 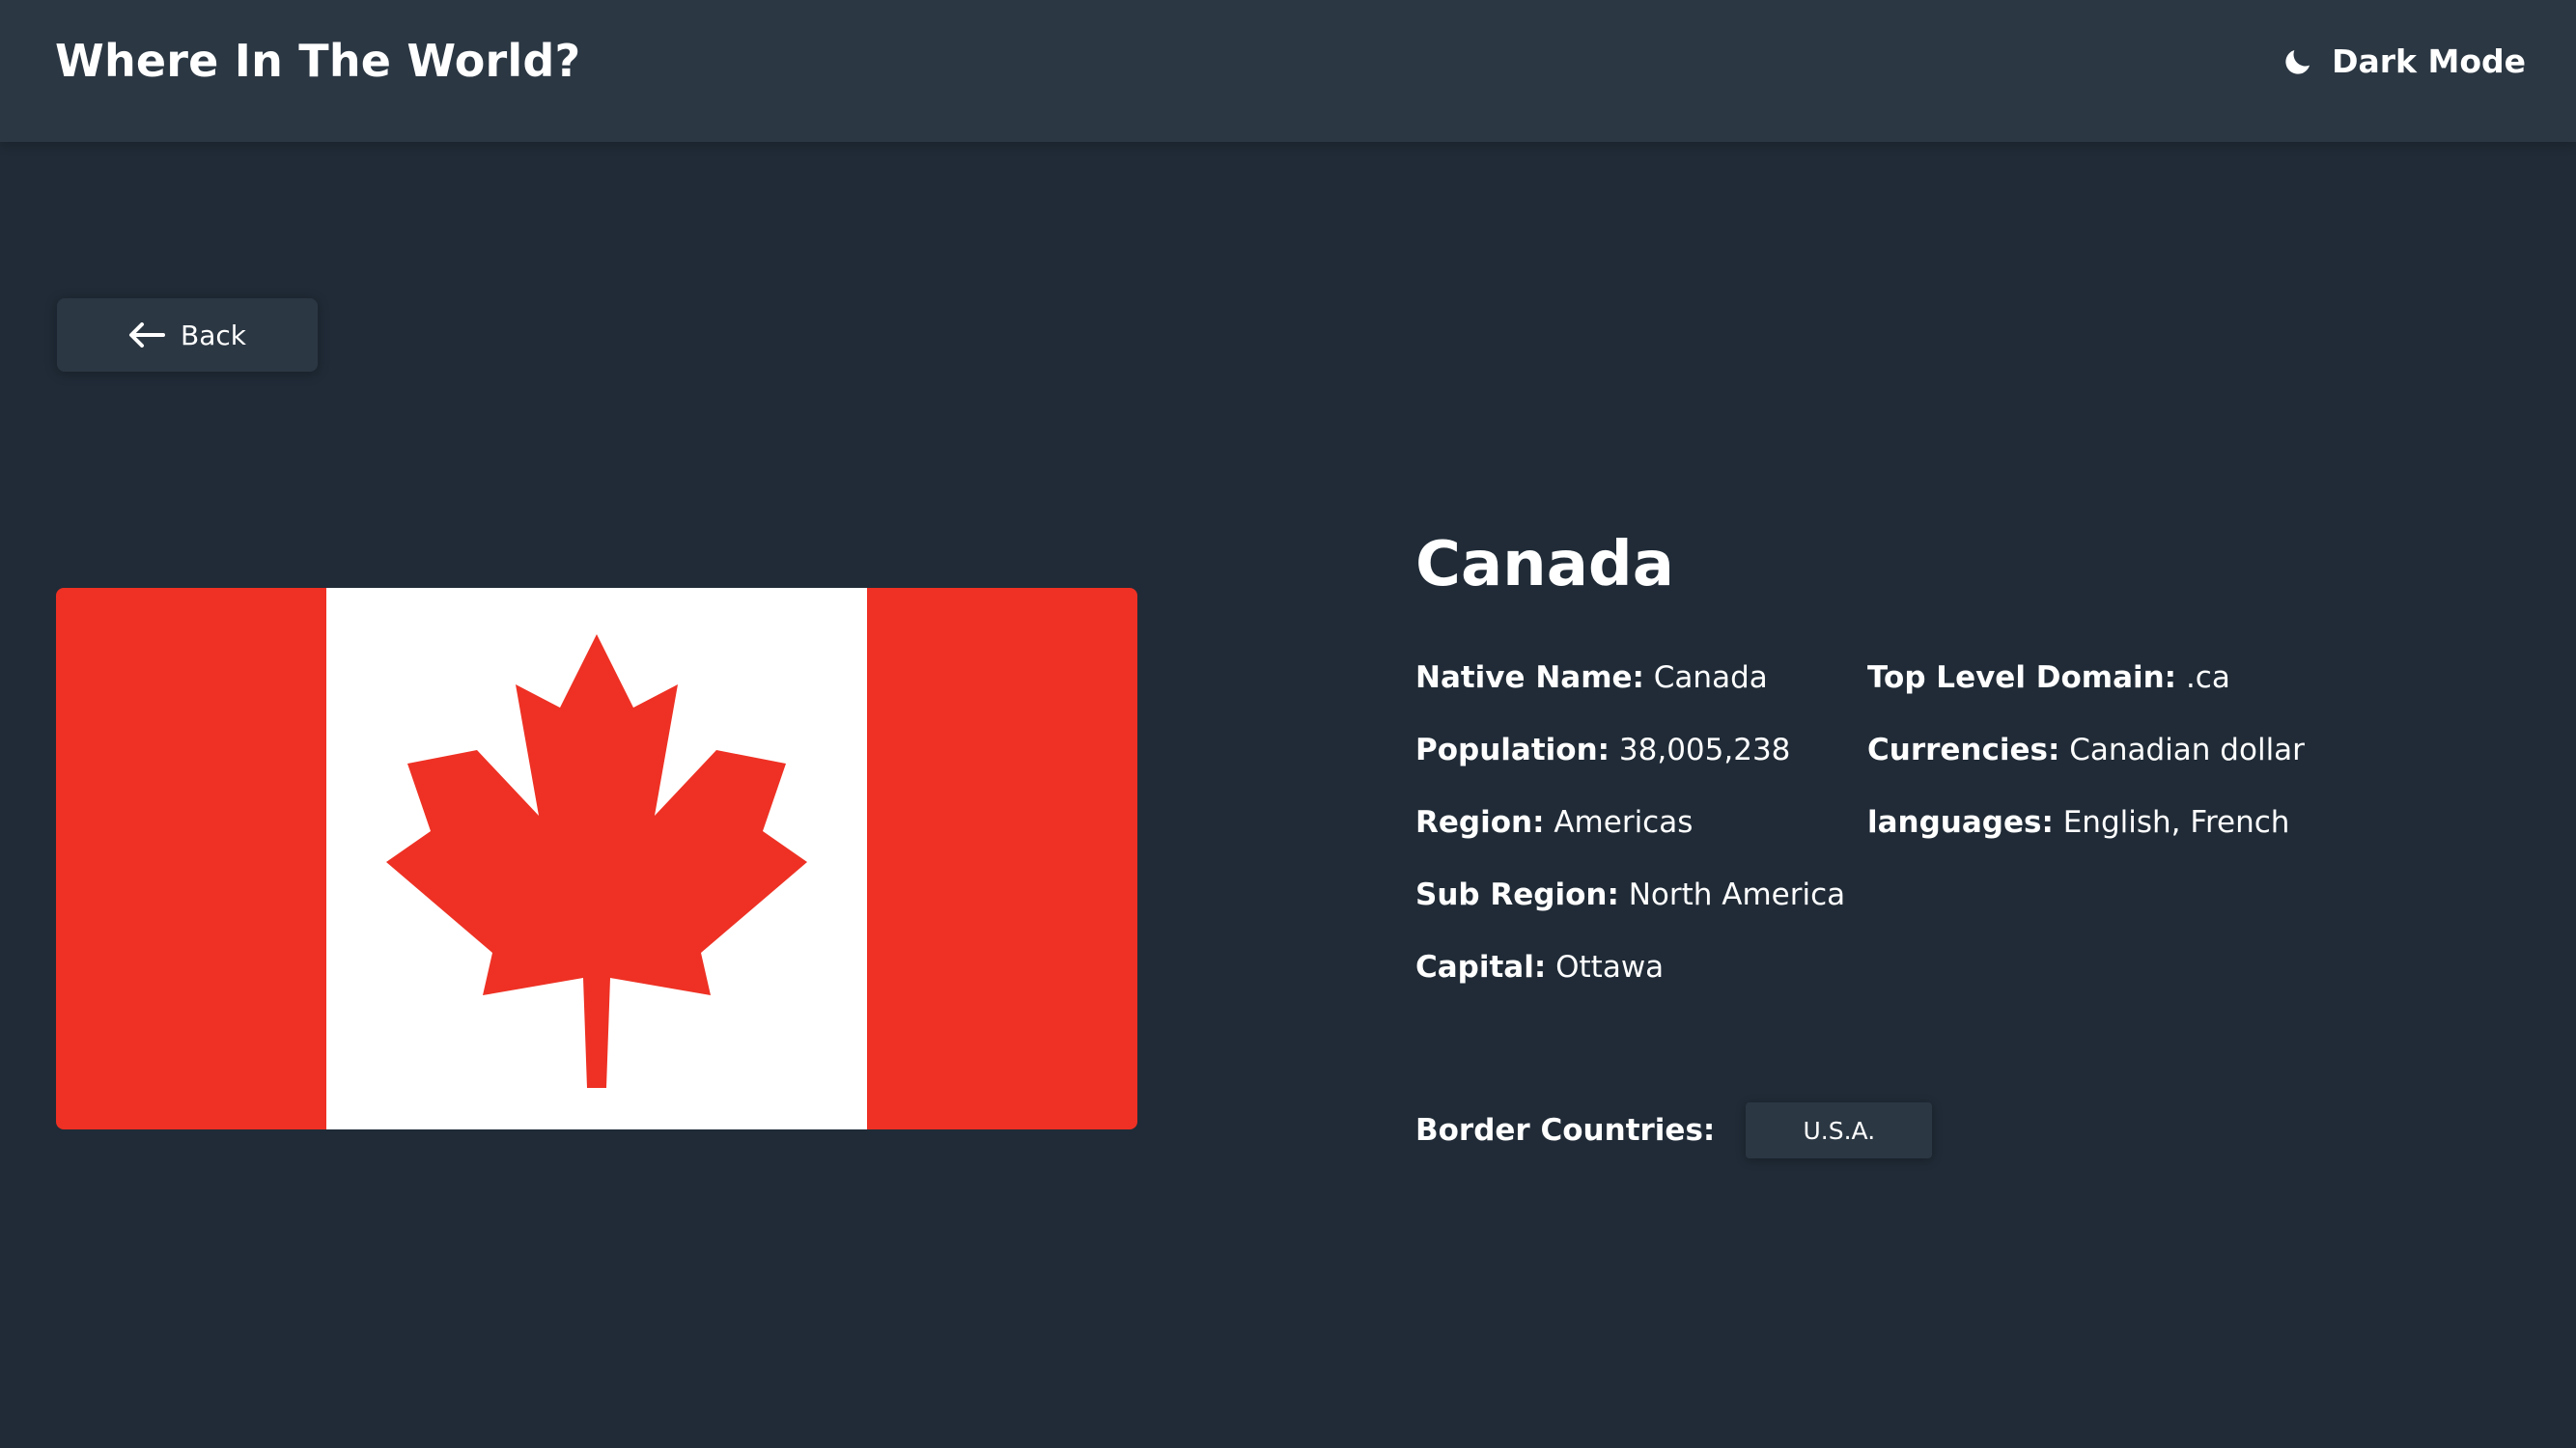 What do you see at coordinates (1624, 823) in the screenshot?
I see `detail-value: Americas` at bounding box center [1624, 823].